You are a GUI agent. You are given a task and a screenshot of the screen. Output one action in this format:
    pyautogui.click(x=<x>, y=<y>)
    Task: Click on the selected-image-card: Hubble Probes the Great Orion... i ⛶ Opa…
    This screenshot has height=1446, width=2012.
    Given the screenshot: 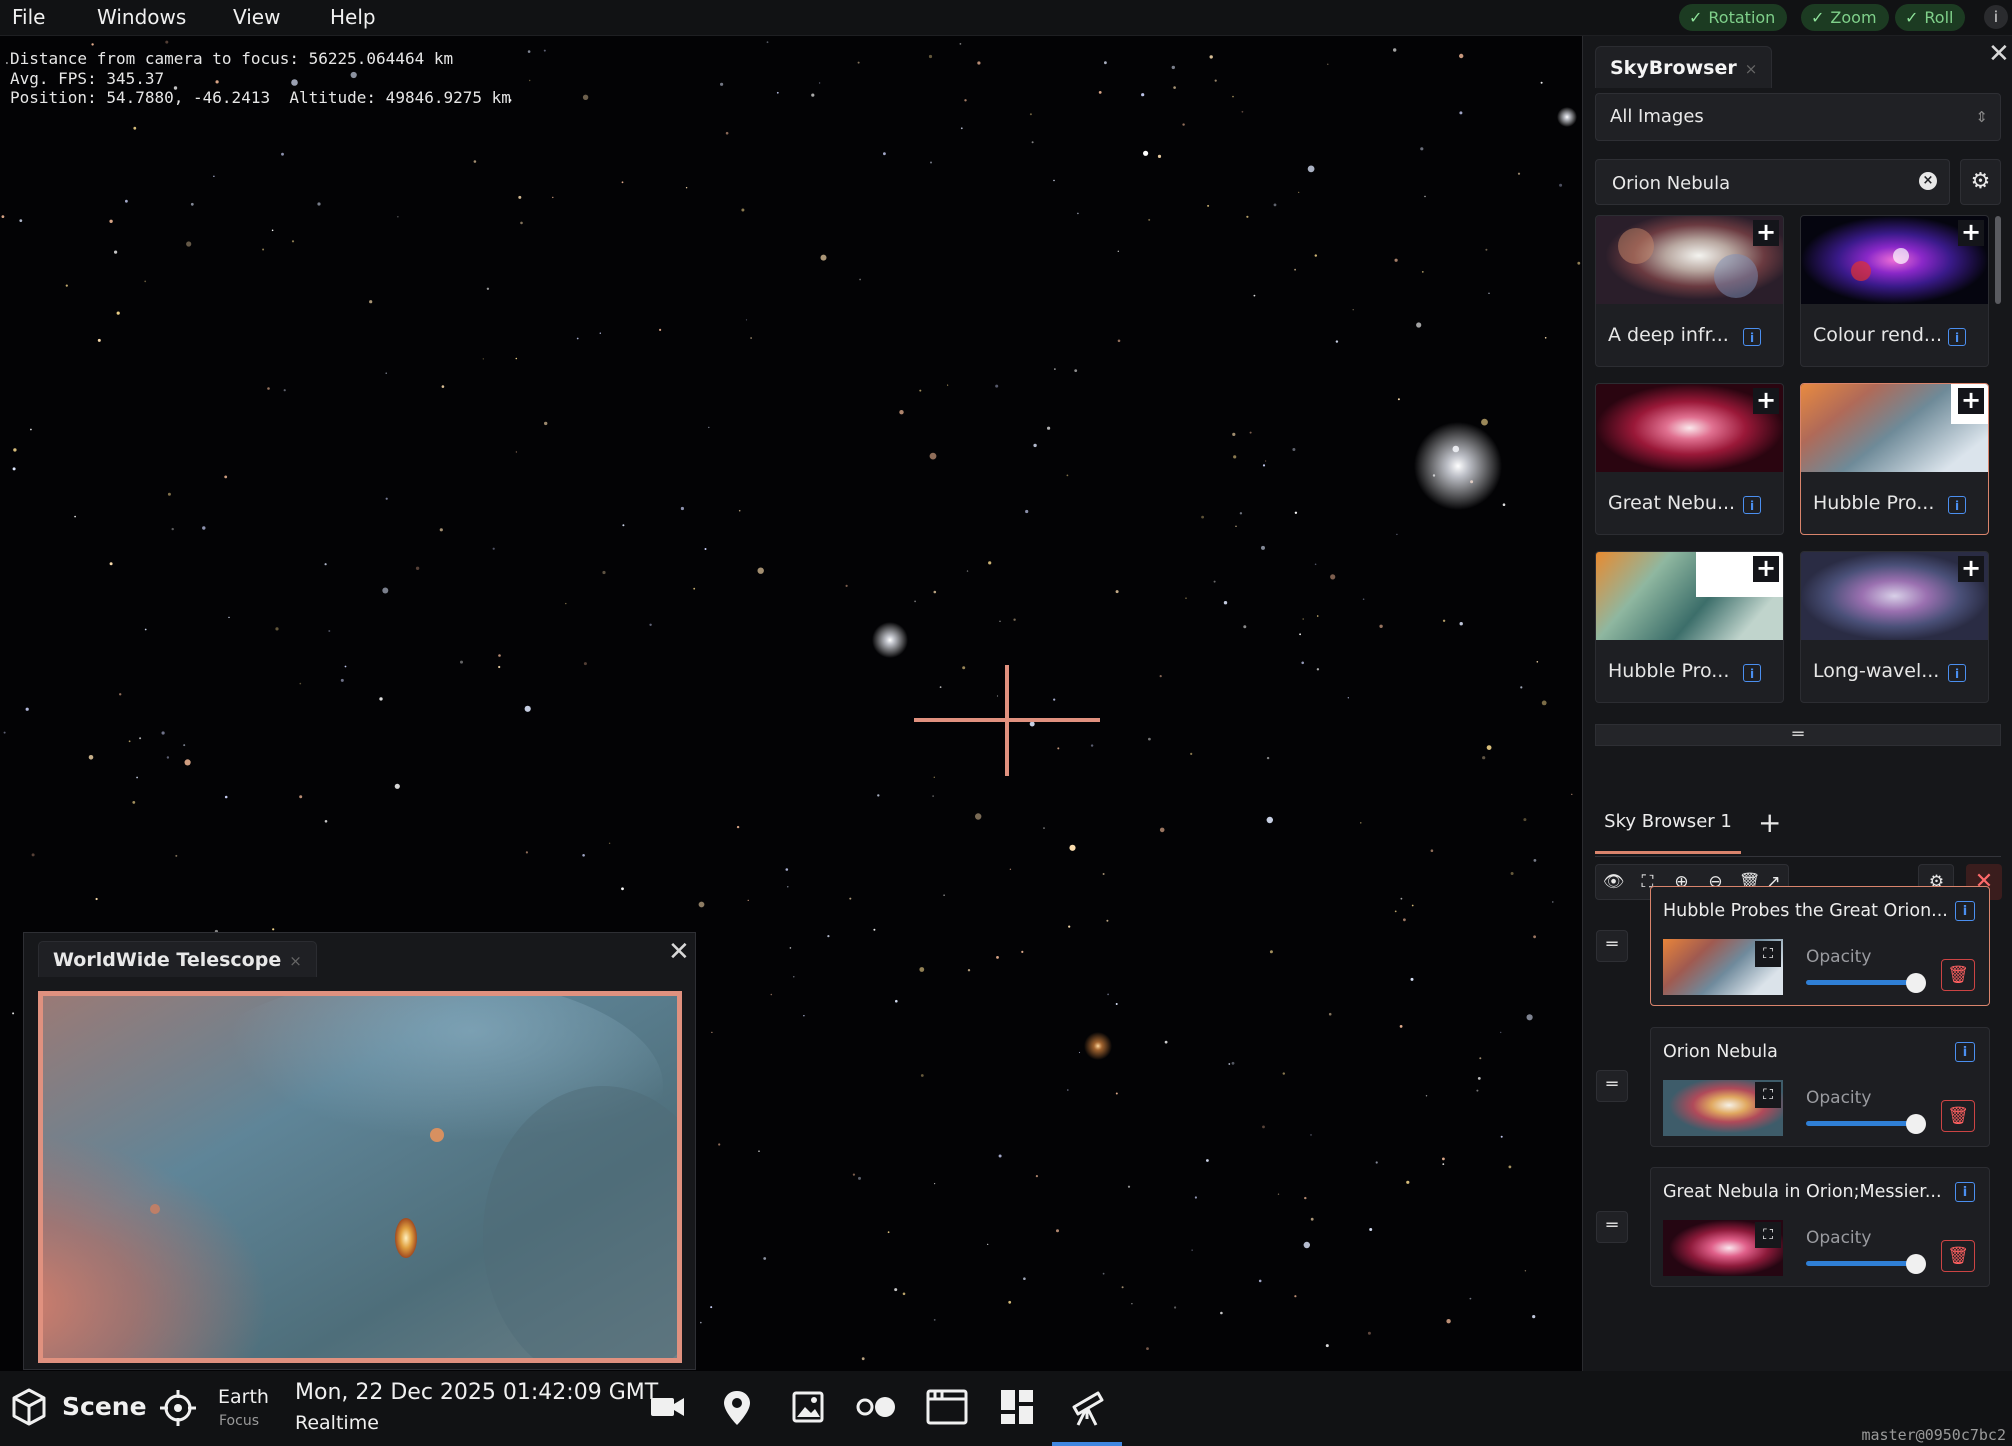 What is the action you would take?
    pyautogui.click(x=1820, y=946)
    